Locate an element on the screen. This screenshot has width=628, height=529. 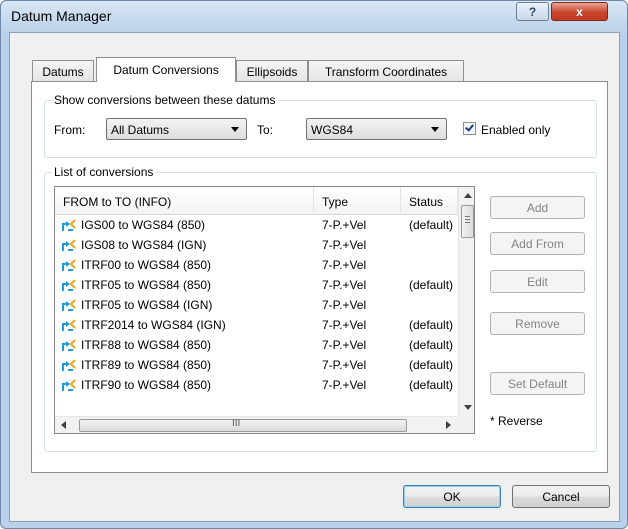
to-label: To: is located at coordinates (265, 130).